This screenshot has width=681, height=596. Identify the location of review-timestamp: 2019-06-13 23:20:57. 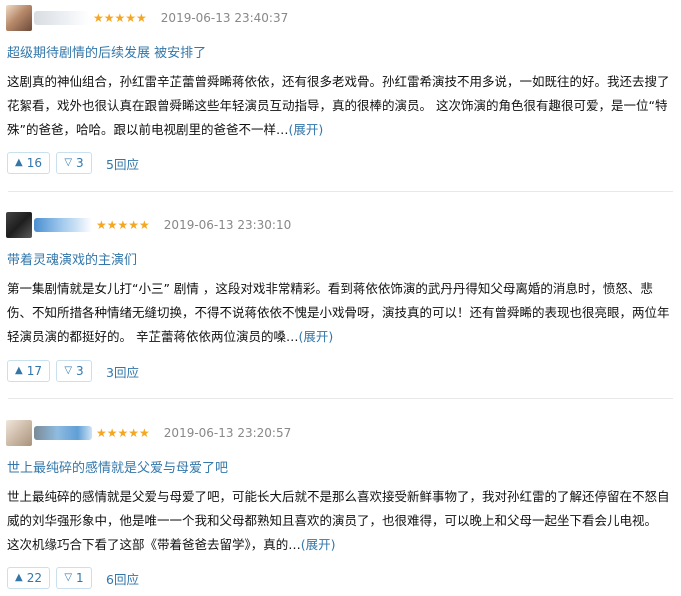
(227, 433).